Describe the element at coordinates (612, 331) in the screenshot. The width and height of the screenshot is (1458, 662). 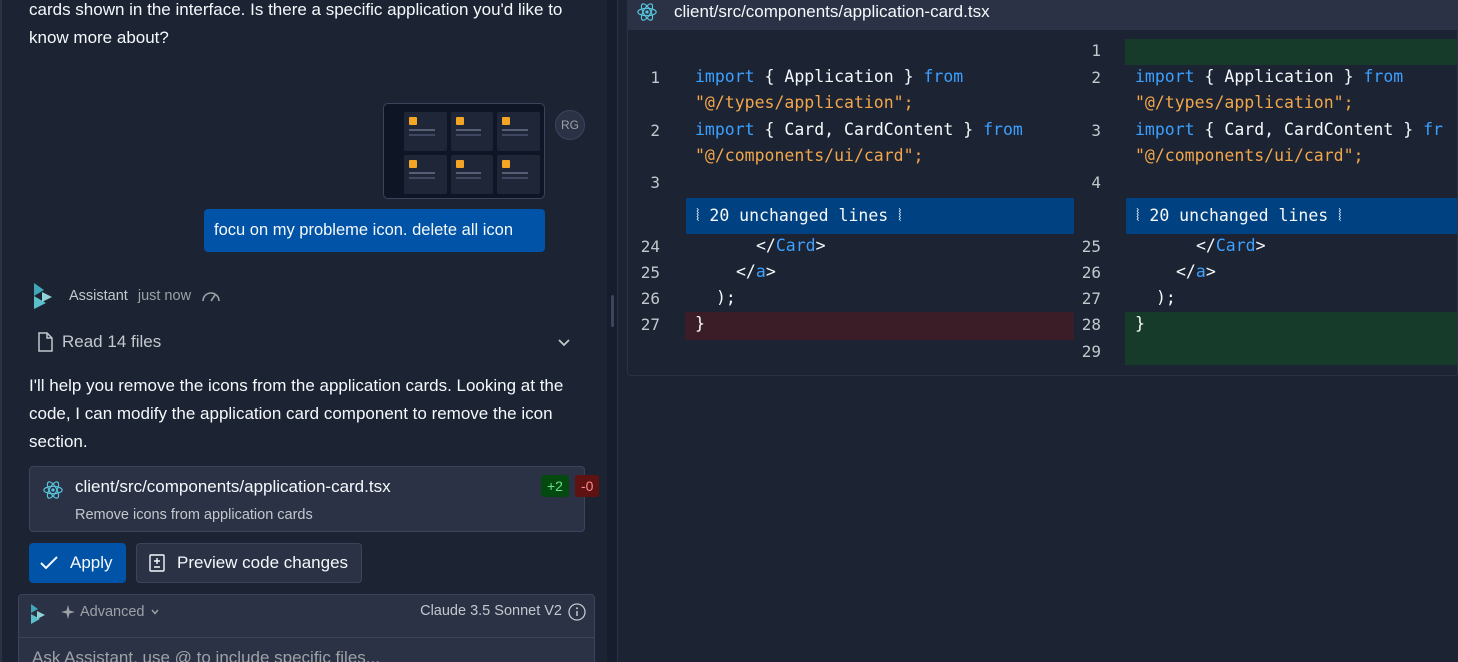
I see `panel-resize-divider` at that location.